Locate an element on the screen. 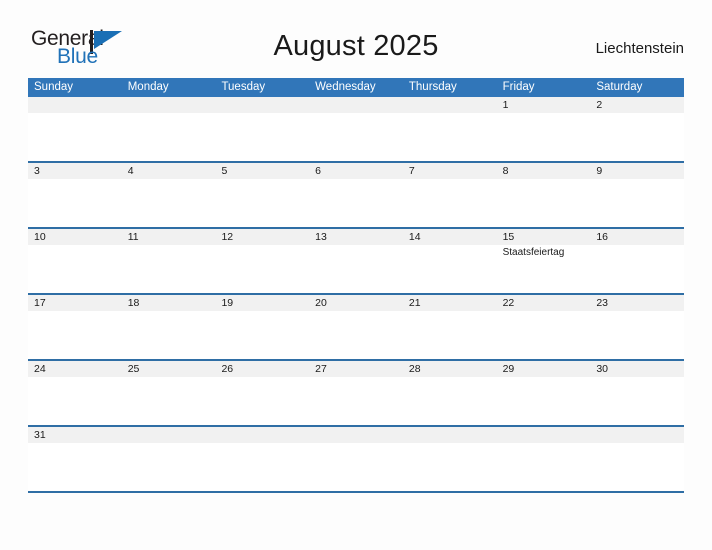 The image size is (712, 550). day-number: 10 is located at coordinates (75, 237).